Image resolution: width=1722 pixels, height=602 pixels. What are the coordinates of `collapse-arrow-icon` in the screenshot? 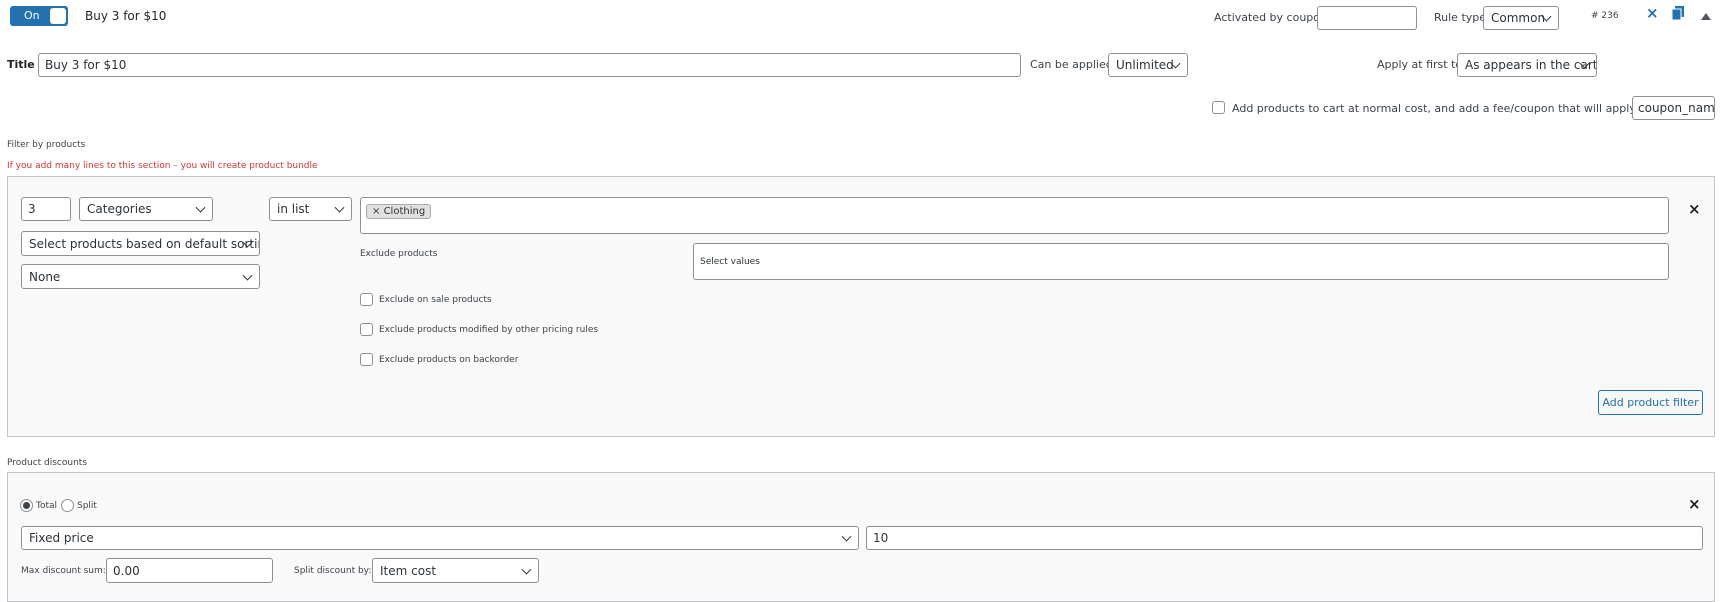 It's located at (1706, 15).